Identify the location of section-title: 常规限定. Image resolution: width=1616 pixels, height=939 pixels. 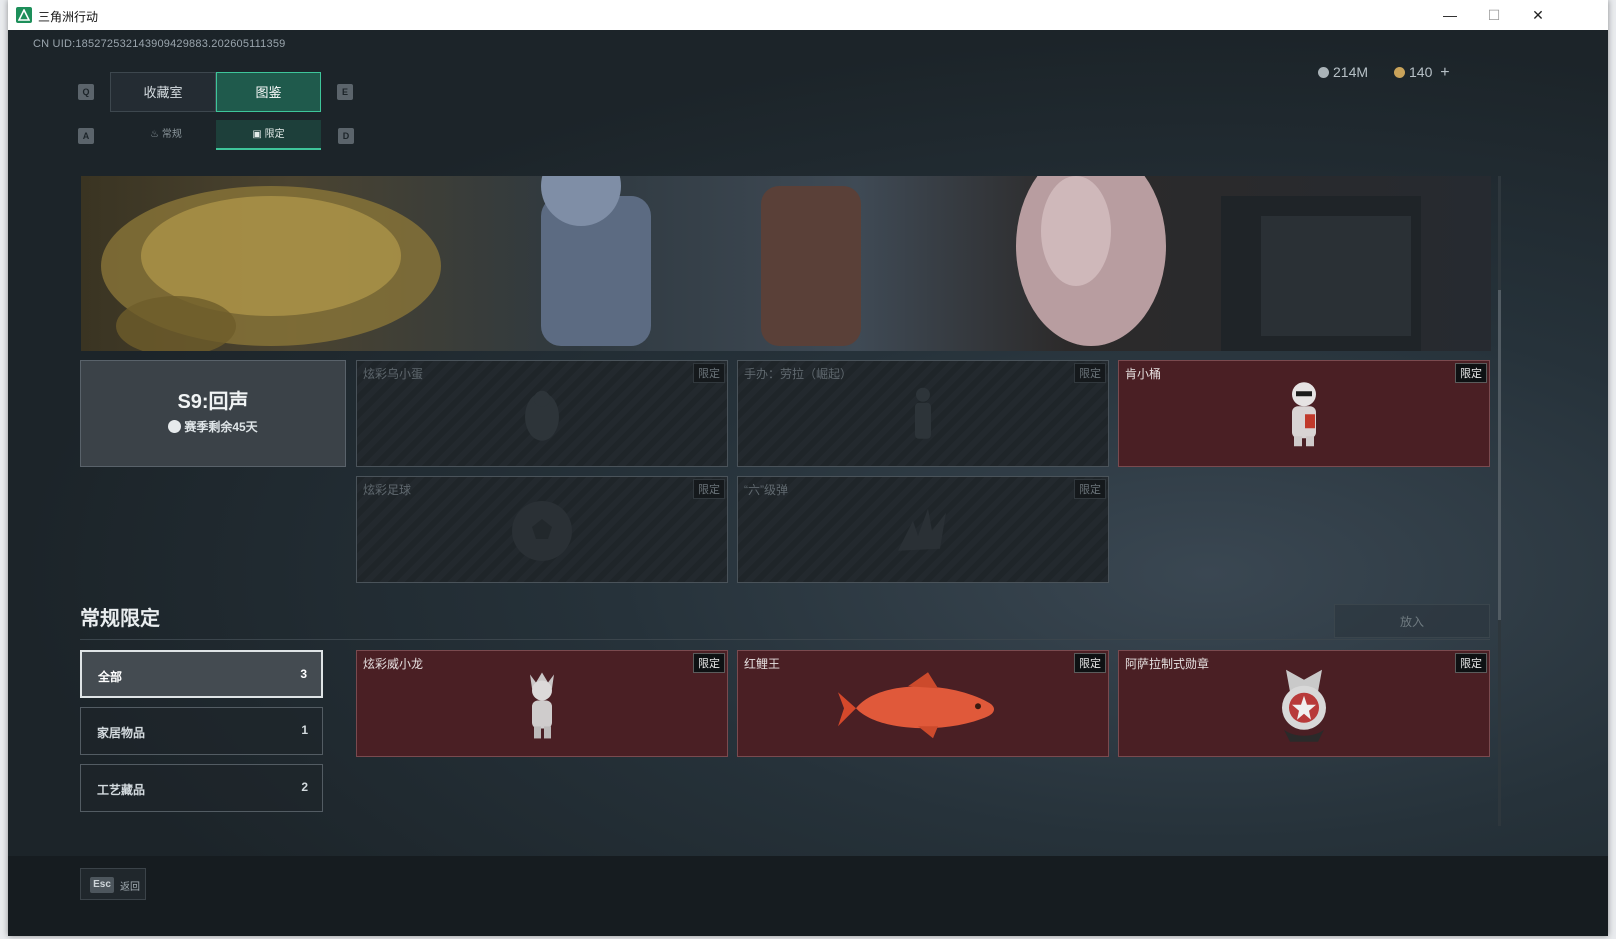
(120, 619).